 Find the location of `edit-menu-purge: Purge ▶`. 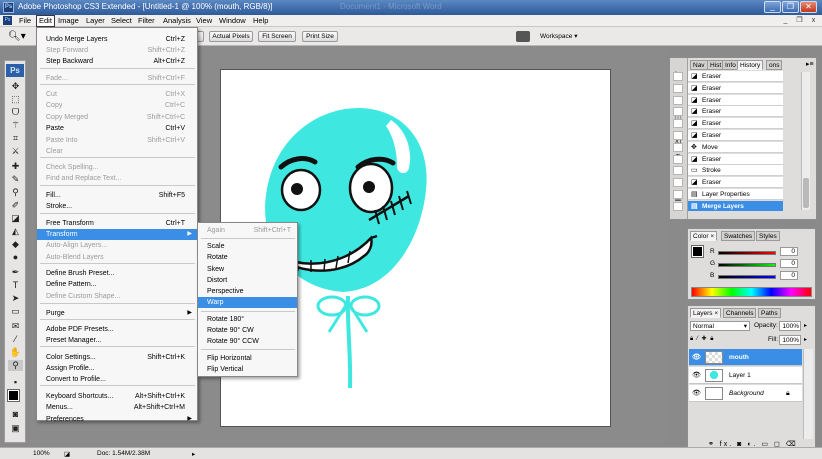

edit-menu-purge: Purge ▶ is located at coordinates (117, 313).